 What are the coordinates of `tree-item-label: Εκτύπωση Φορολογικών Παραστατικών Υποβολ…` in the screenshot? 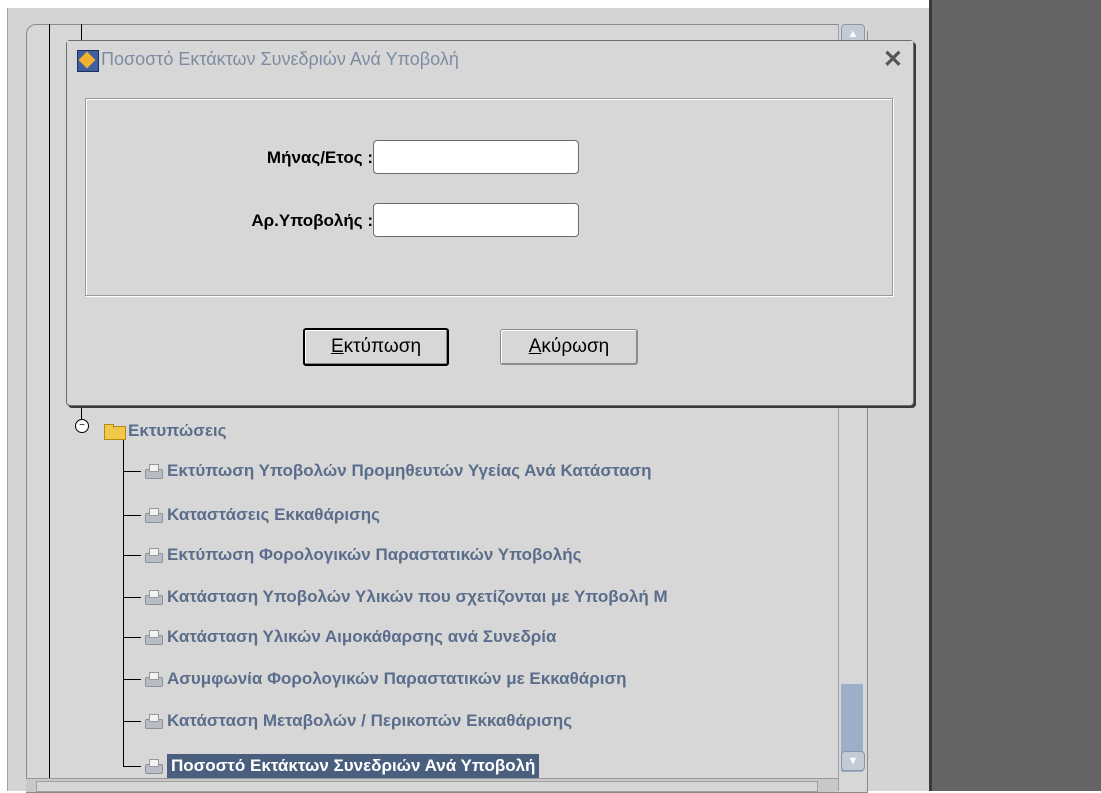 It's located at (374, 554).